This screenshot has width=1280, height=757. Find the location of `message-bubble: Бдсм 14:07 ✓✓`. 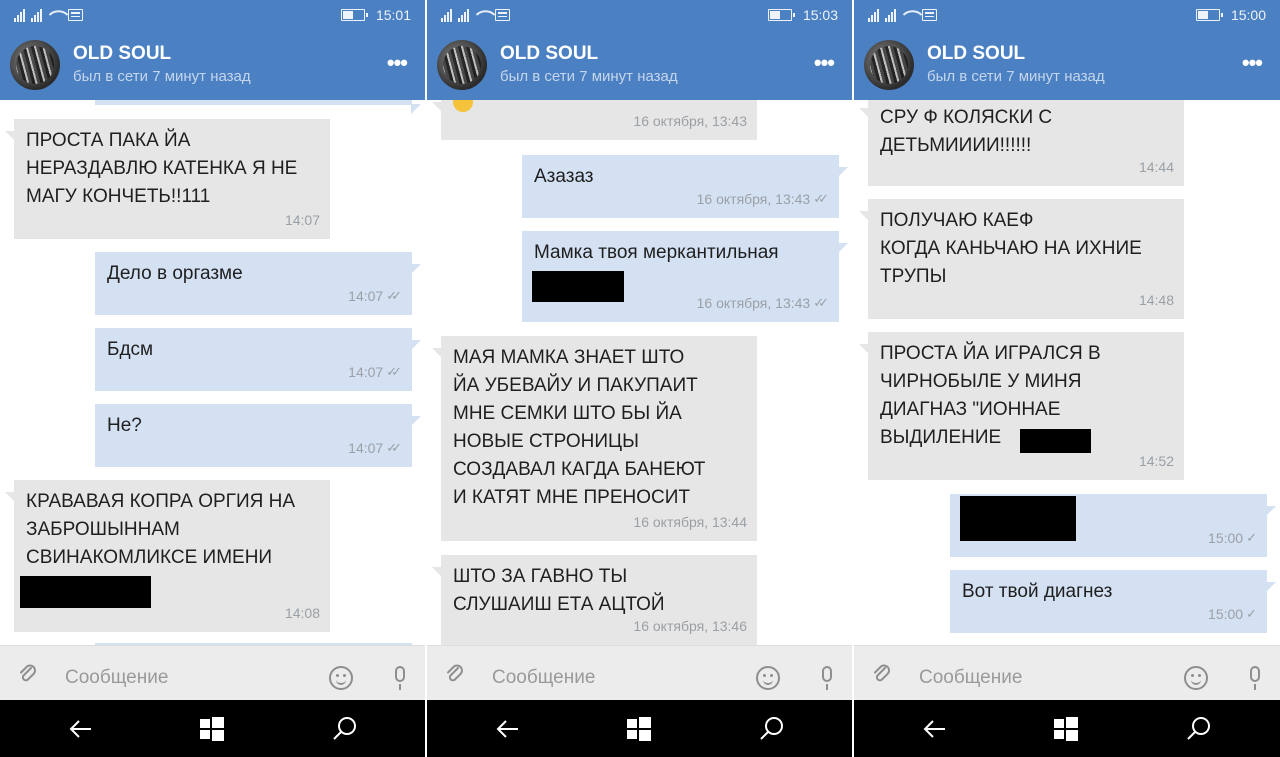

message-bubble: Бдсм 14:07 ✓✓ is located at coordinates (258, 359).